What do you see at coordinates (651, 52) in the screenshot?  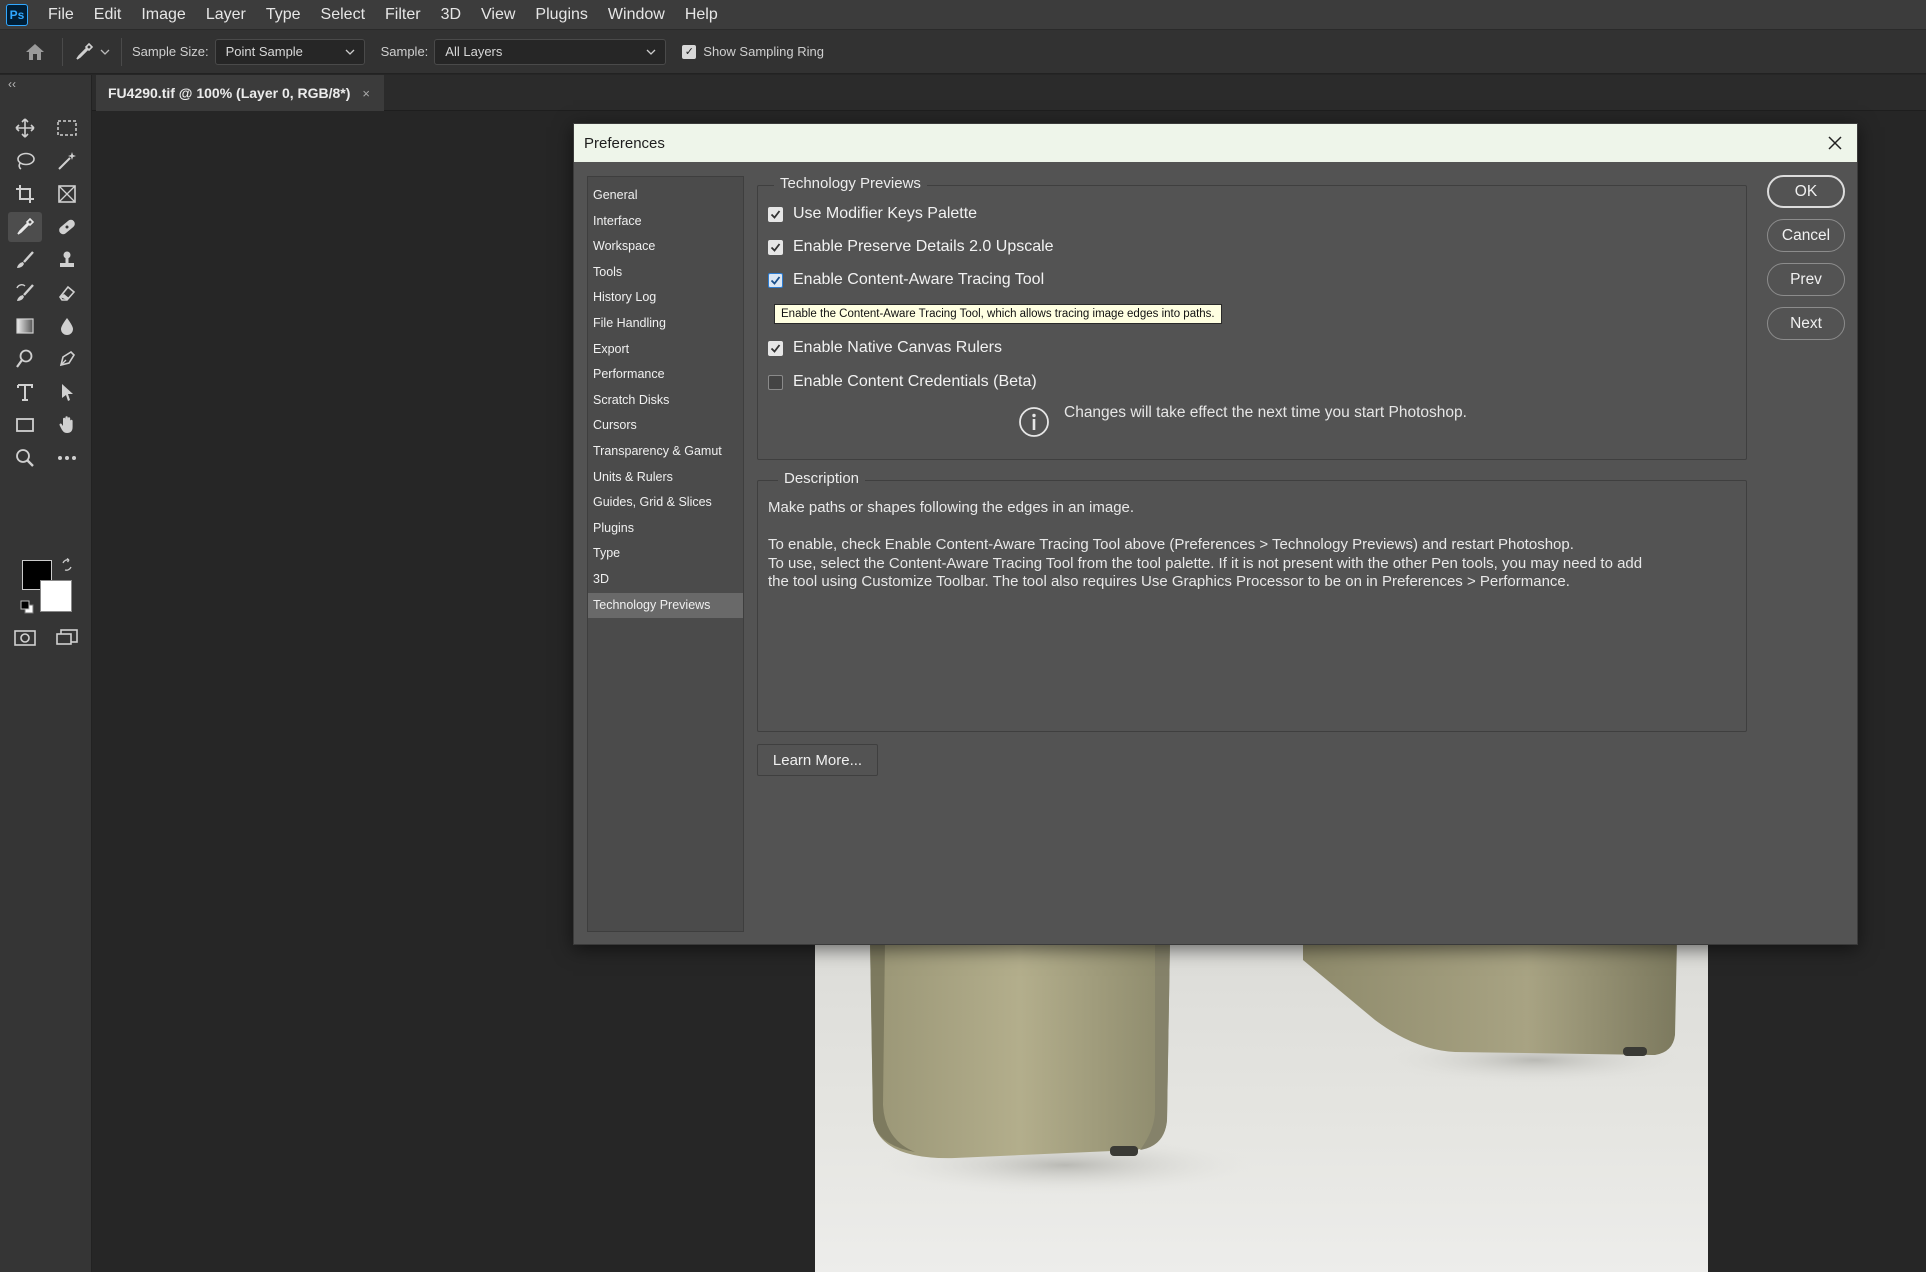 I see `chevron-down-icon` at bounding box center [651, 52].